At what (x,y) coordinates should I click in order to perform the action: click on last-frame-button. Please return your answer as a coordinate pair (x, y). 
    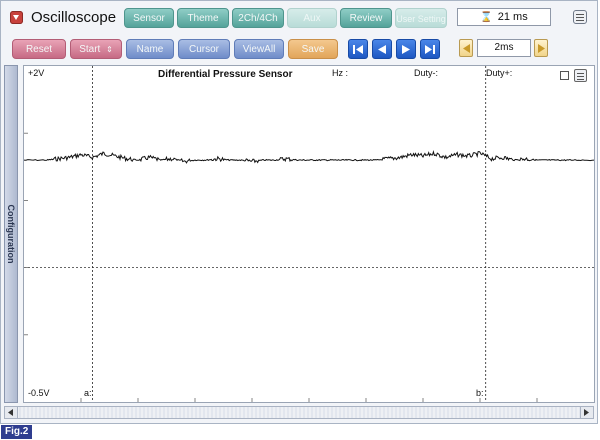
    Looking at the image, I should click on (430, 49).